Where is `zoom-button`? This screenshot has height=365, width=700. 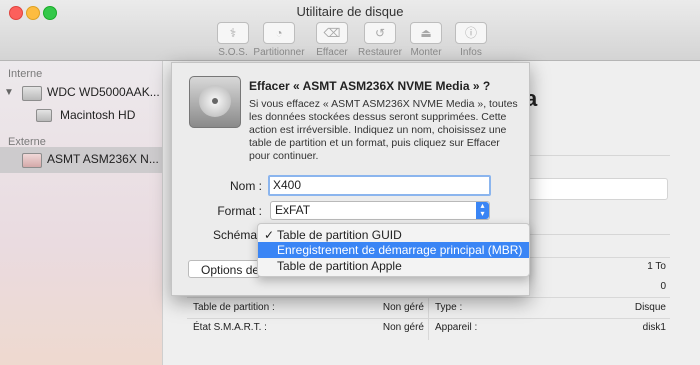 zoom-button is located at coordinates (50, 13).